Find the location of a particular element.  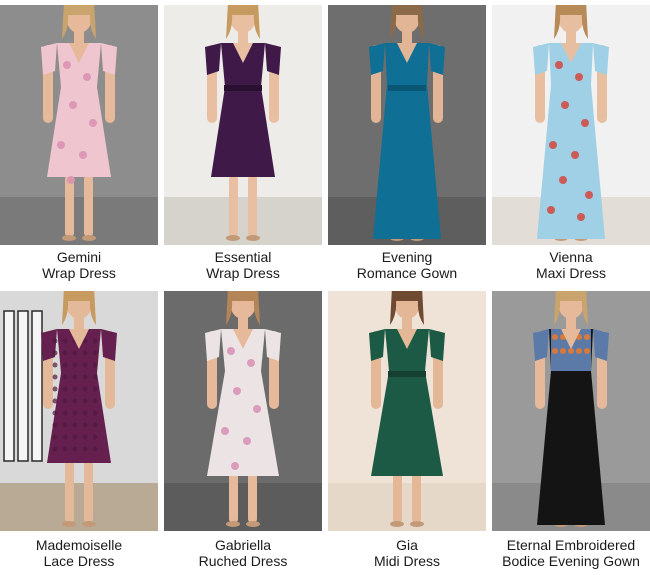

product-name: Eternal Embroidered Bodice Evening Gown is located at coordinates (571, 553).